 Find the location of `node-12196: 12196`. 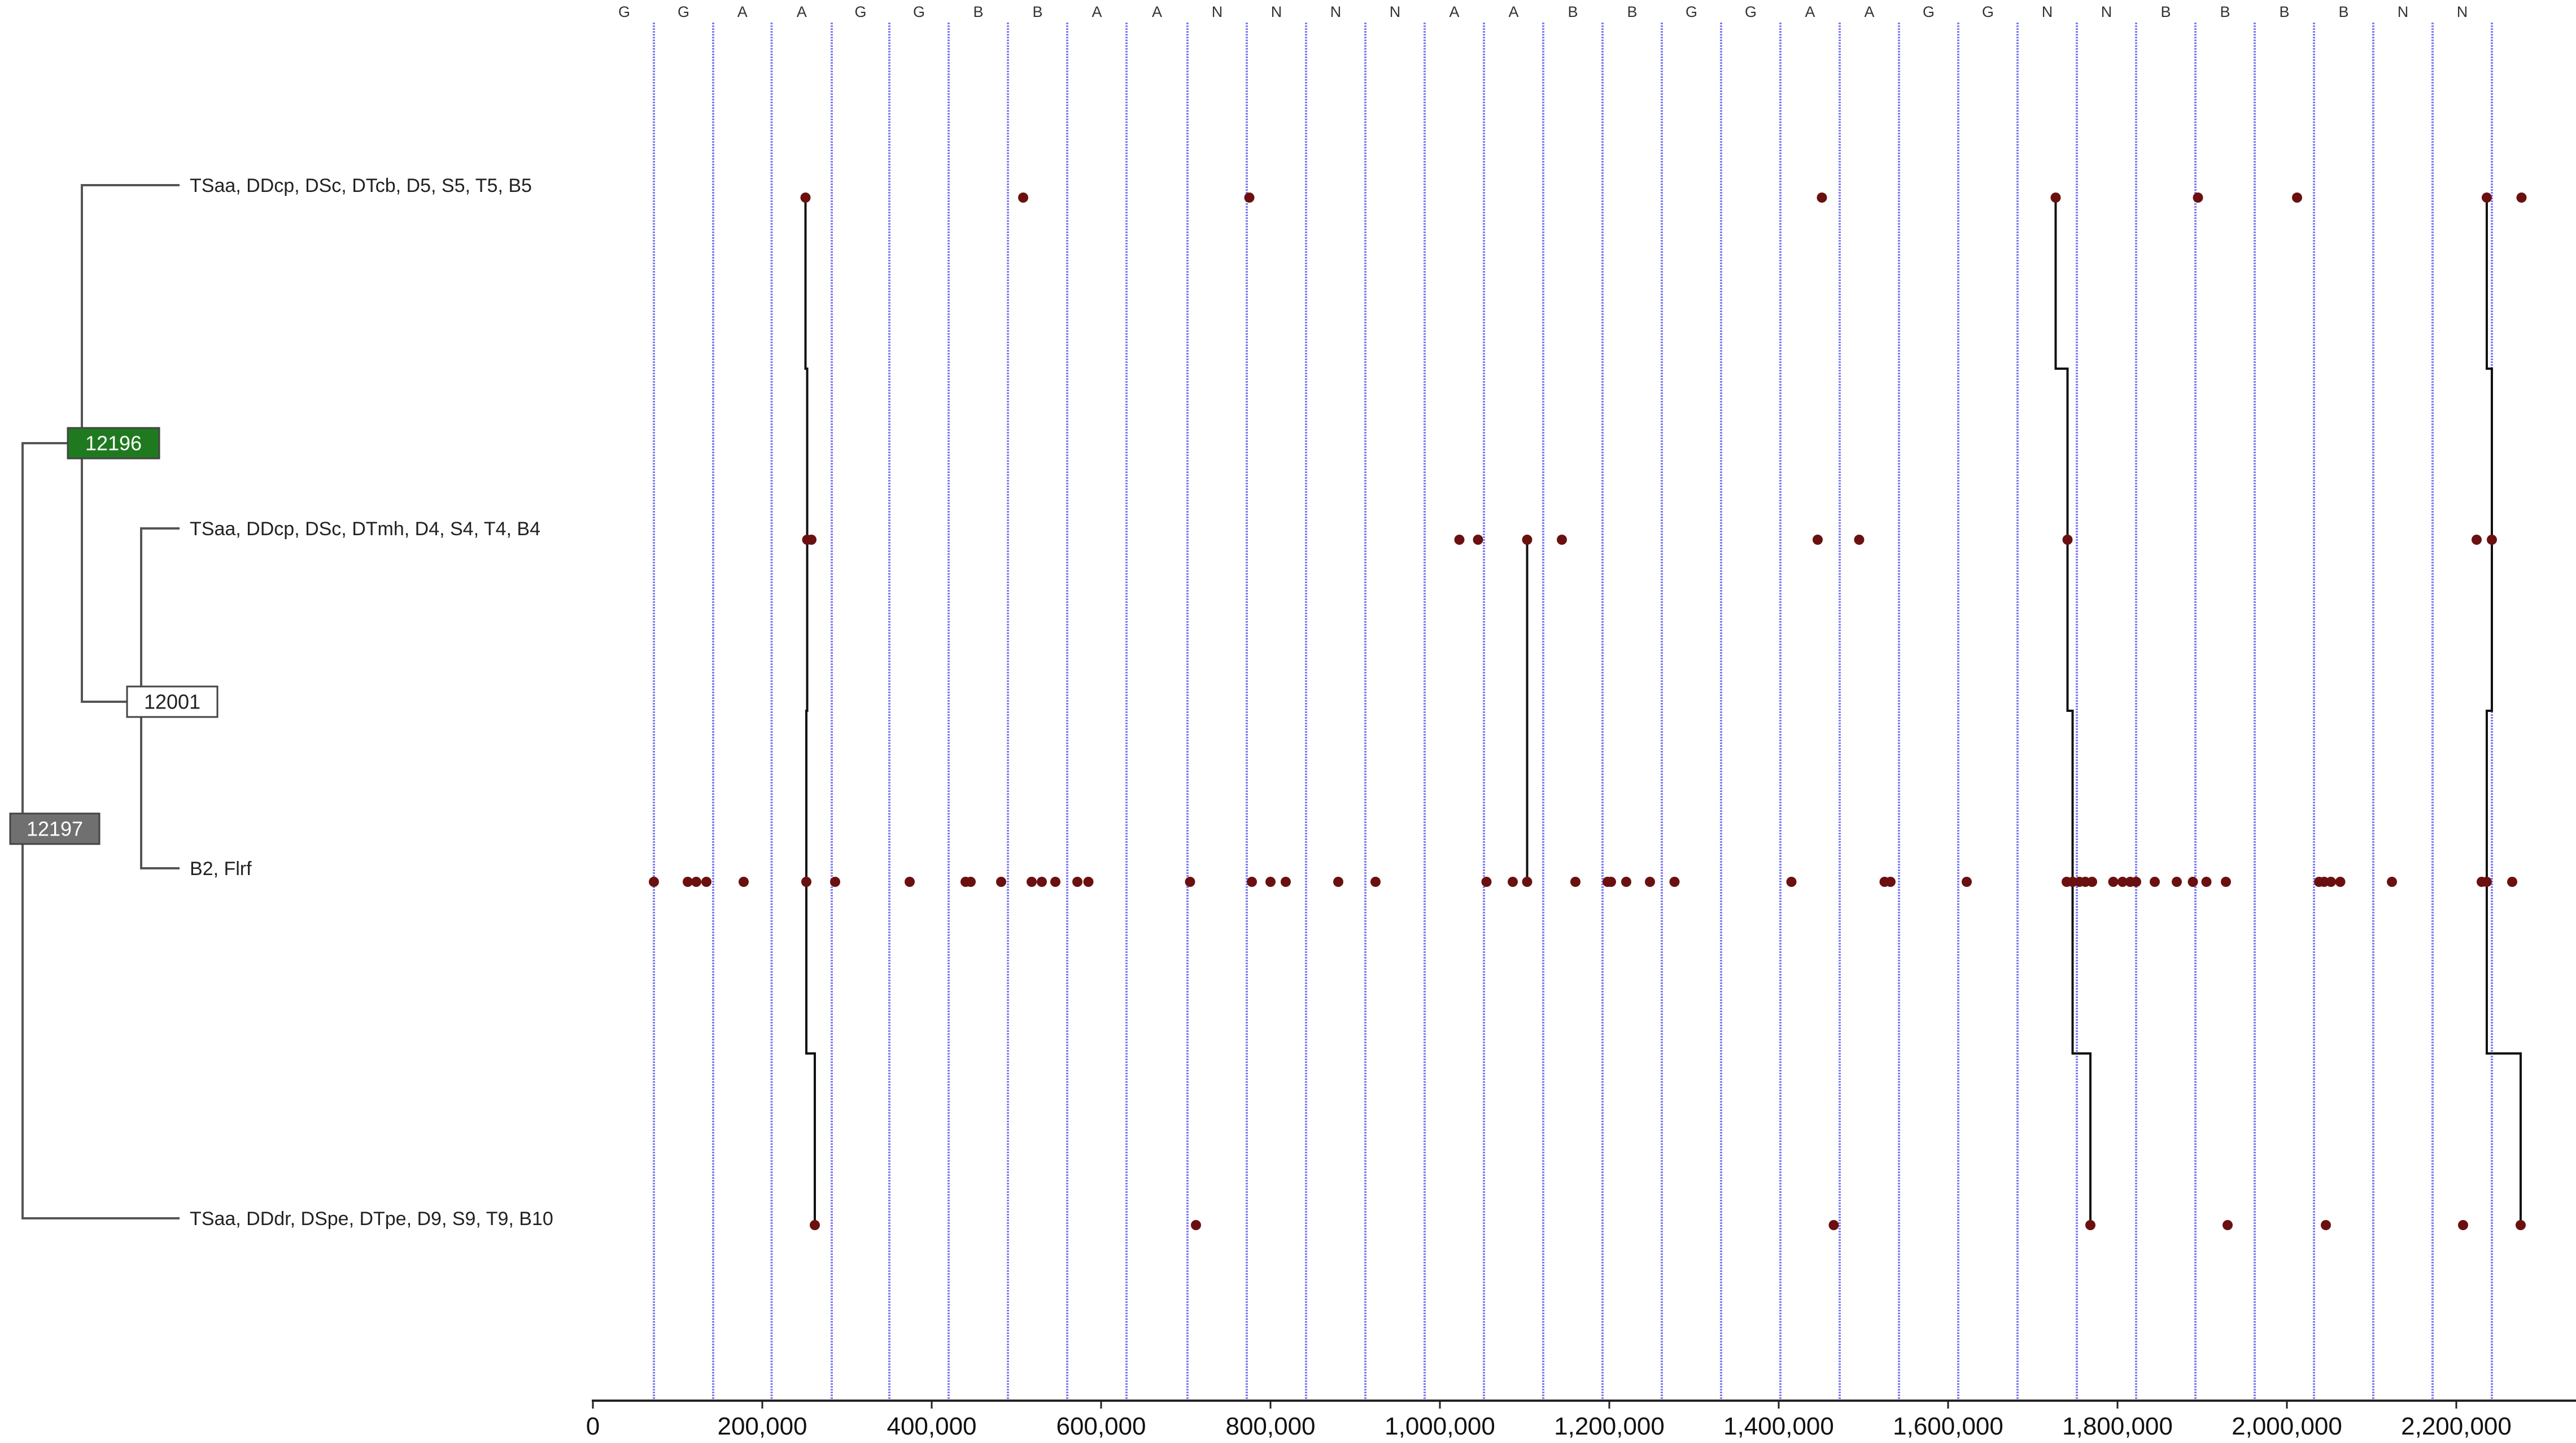

node-12196: 12196 is located at coordinates (114, 443).